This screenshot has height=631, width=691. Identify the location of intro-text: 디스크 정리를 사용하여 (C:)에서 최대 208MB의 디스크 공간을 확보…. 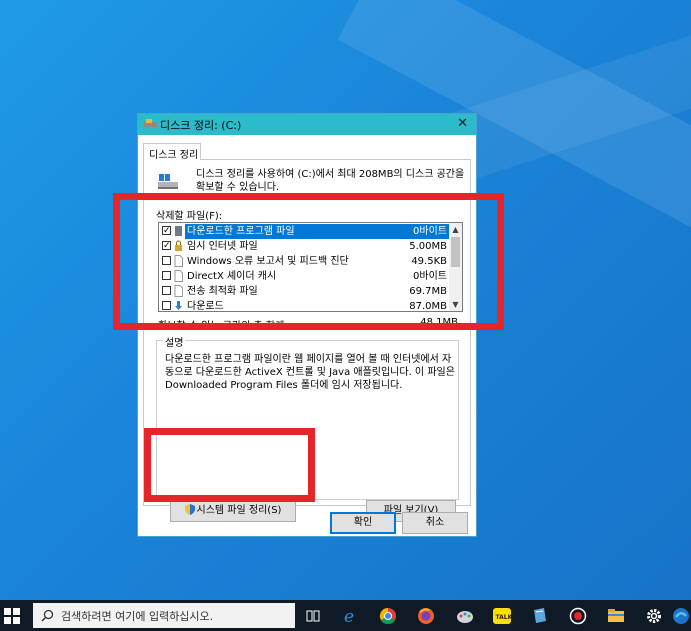
(330, 181).